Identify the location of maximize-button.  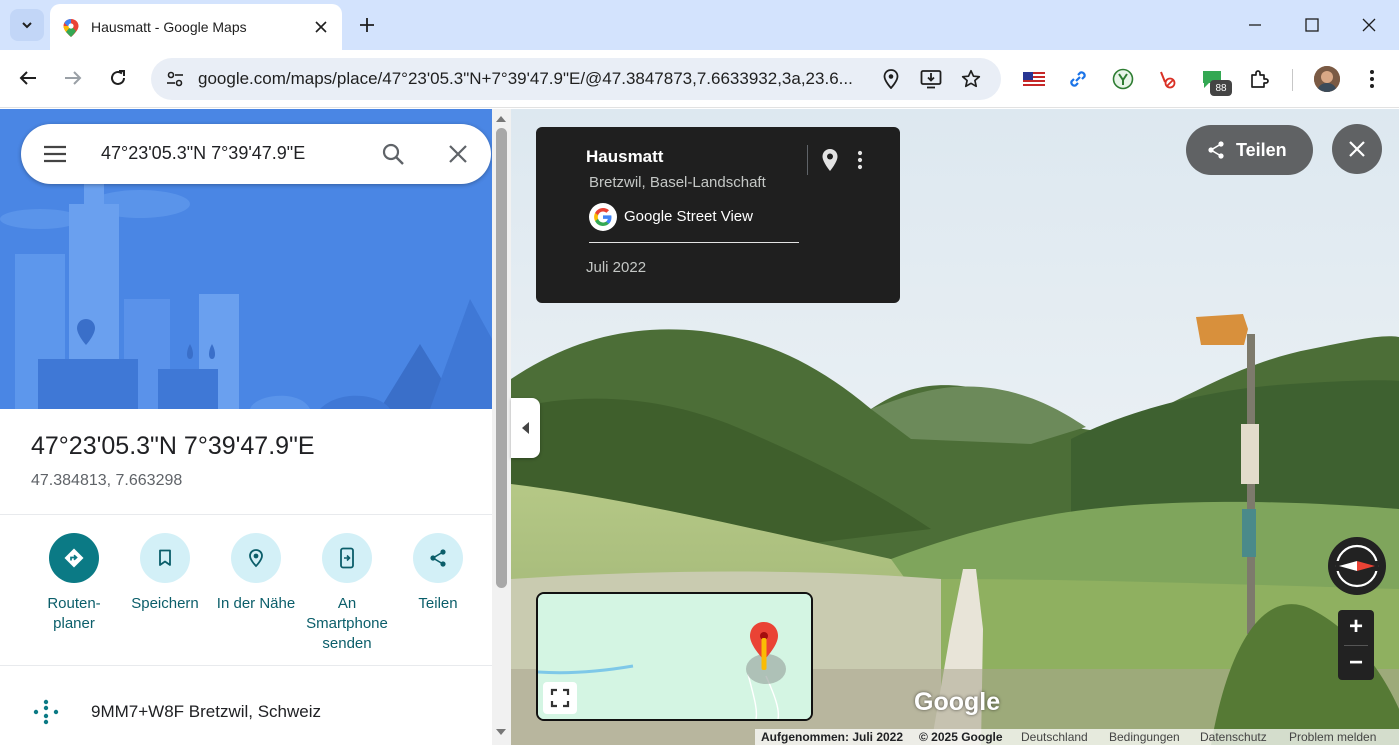
(1312, 25).